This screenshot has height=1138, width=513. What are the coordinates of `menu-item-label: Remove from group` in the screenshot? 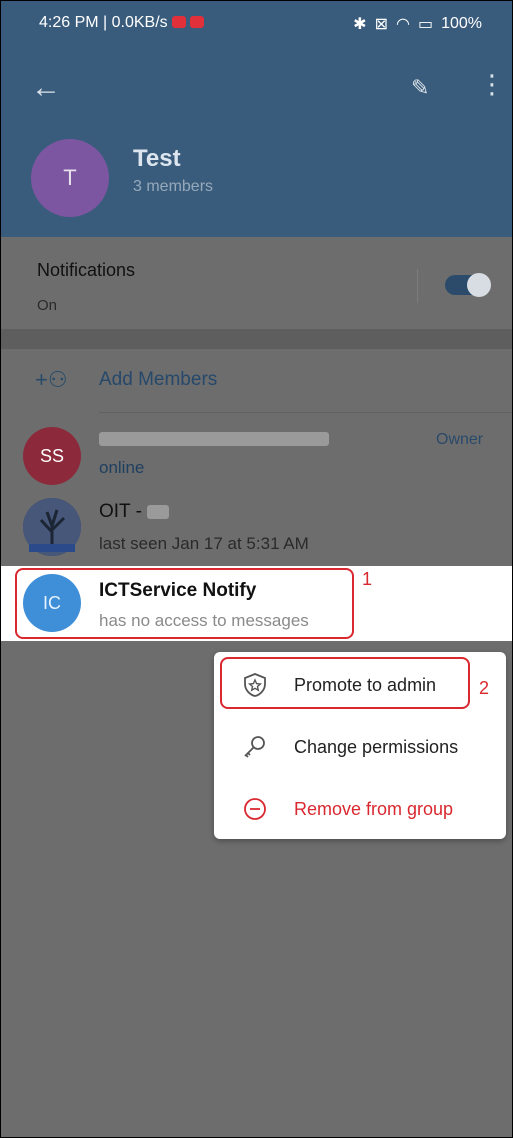 It's located at (374, 809).